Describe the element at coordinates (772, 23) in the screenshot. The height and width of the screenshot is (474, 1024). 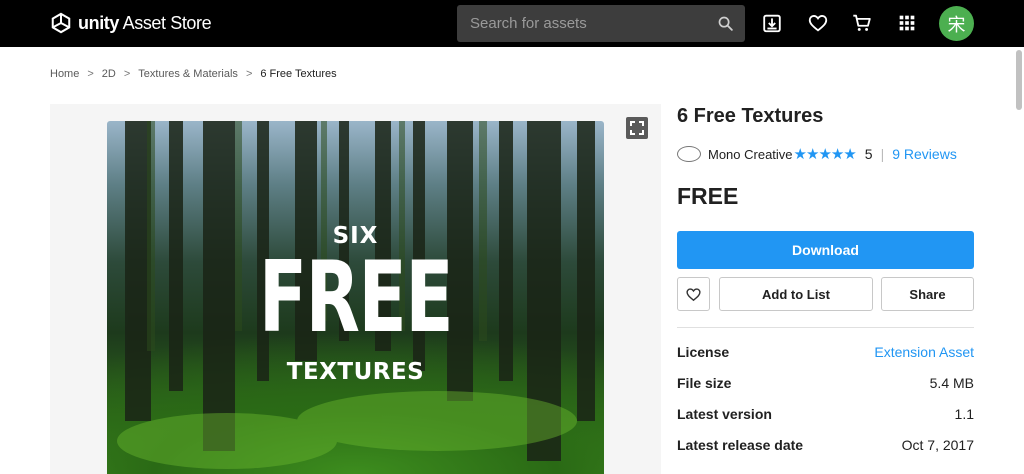
I see `download-icon` at that location.